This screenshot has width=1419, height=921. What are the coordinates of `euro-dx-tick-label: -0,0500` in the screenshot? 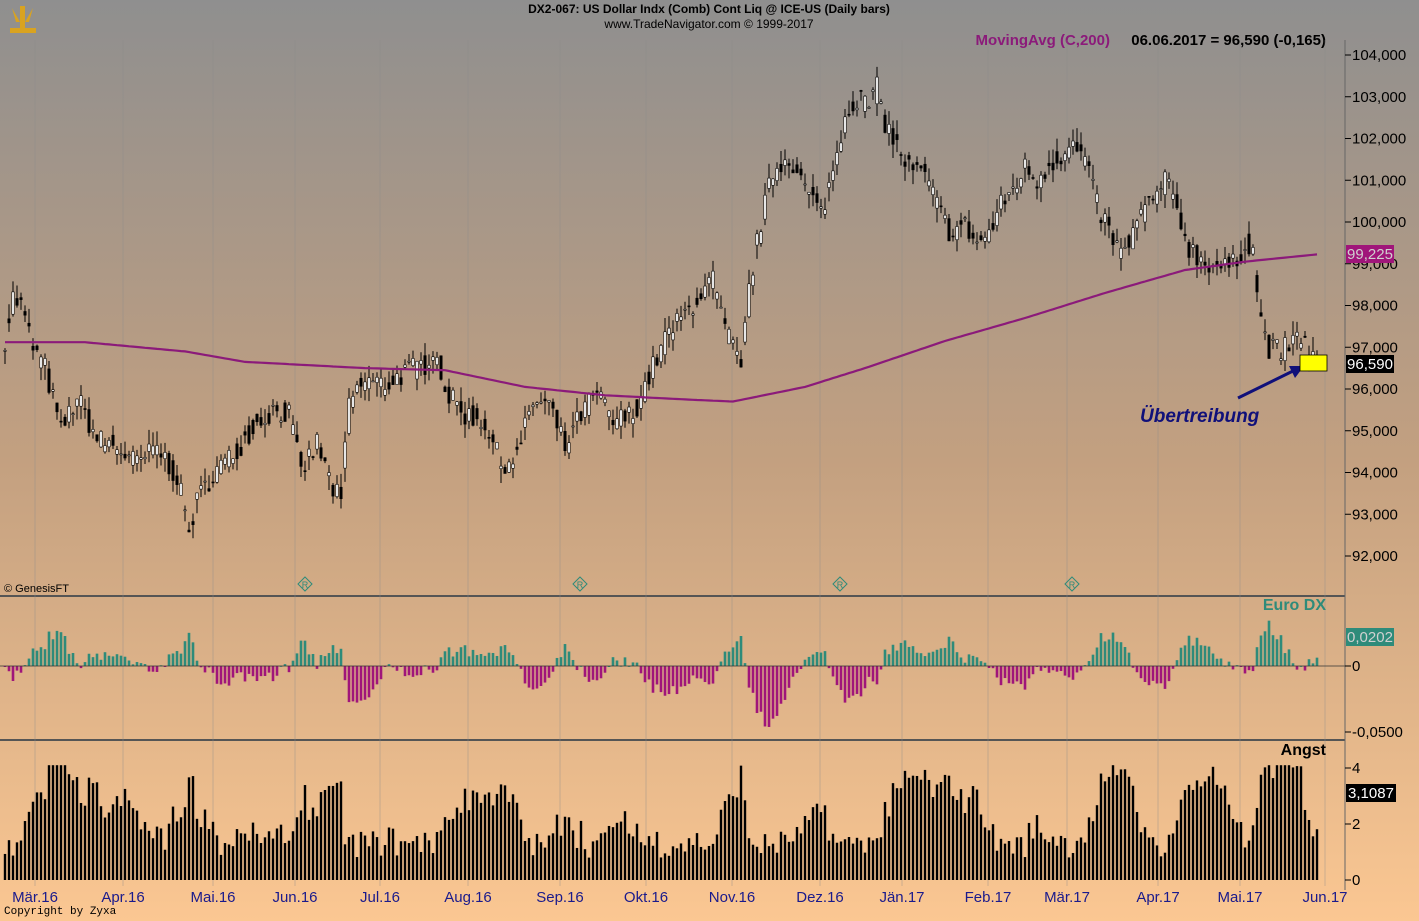 It's located at (1377, 732).